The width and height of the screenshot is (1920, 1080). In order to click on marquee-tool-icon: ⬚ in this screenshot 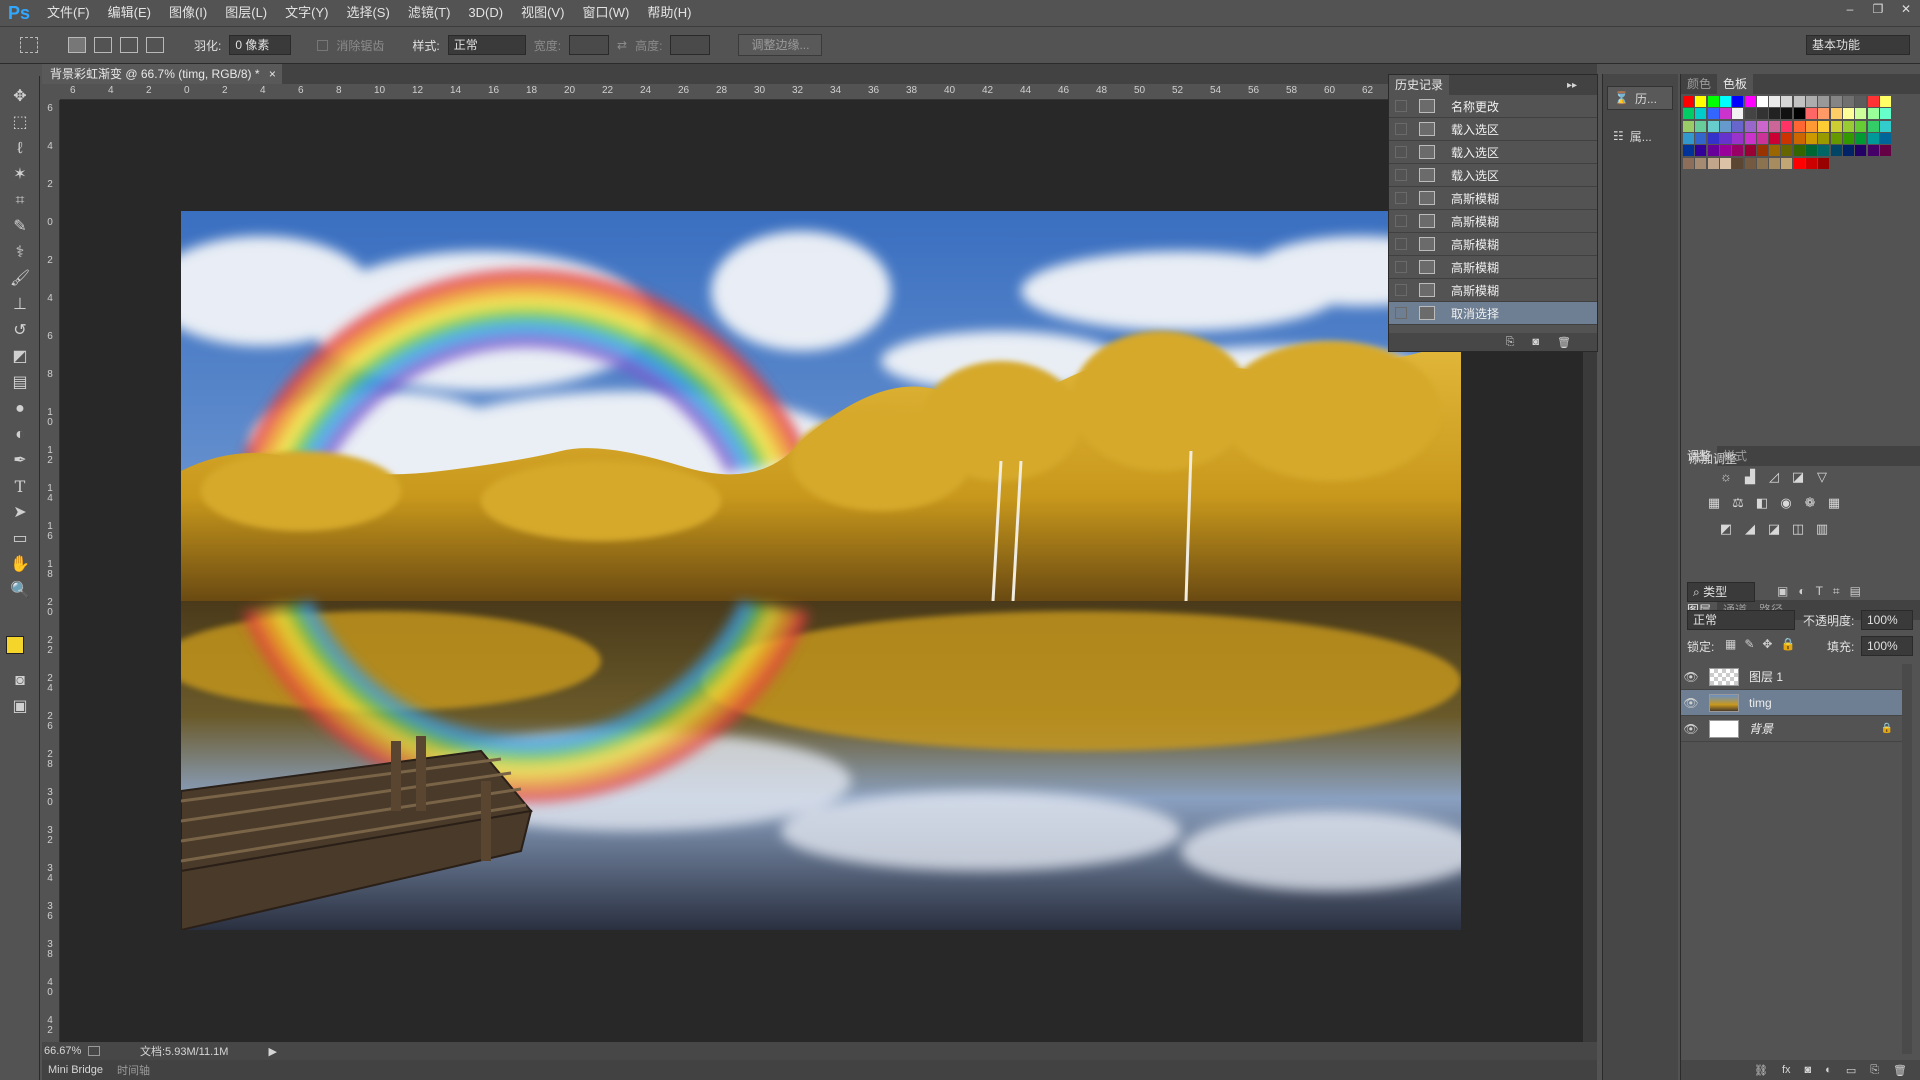, I will do `click(20, 123)`.